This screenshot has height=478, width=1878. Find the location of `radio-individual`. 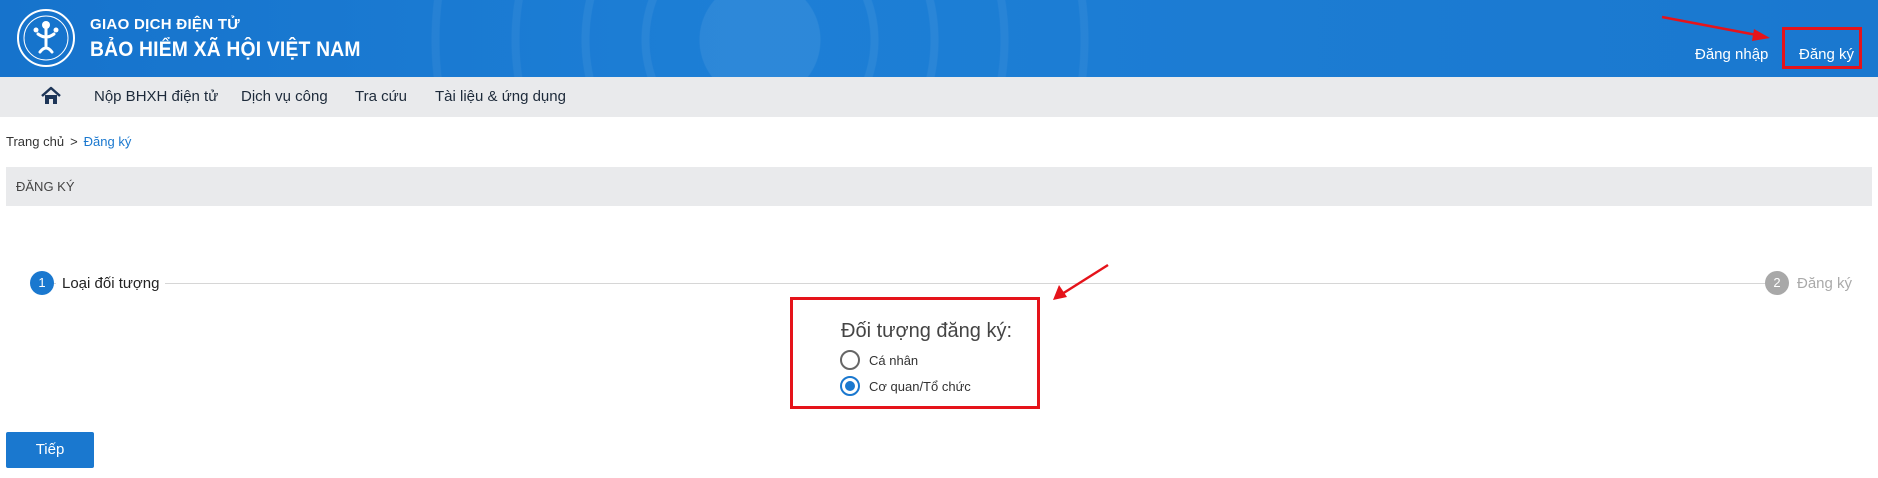

radio-individual is located at coordinates (850, 360).